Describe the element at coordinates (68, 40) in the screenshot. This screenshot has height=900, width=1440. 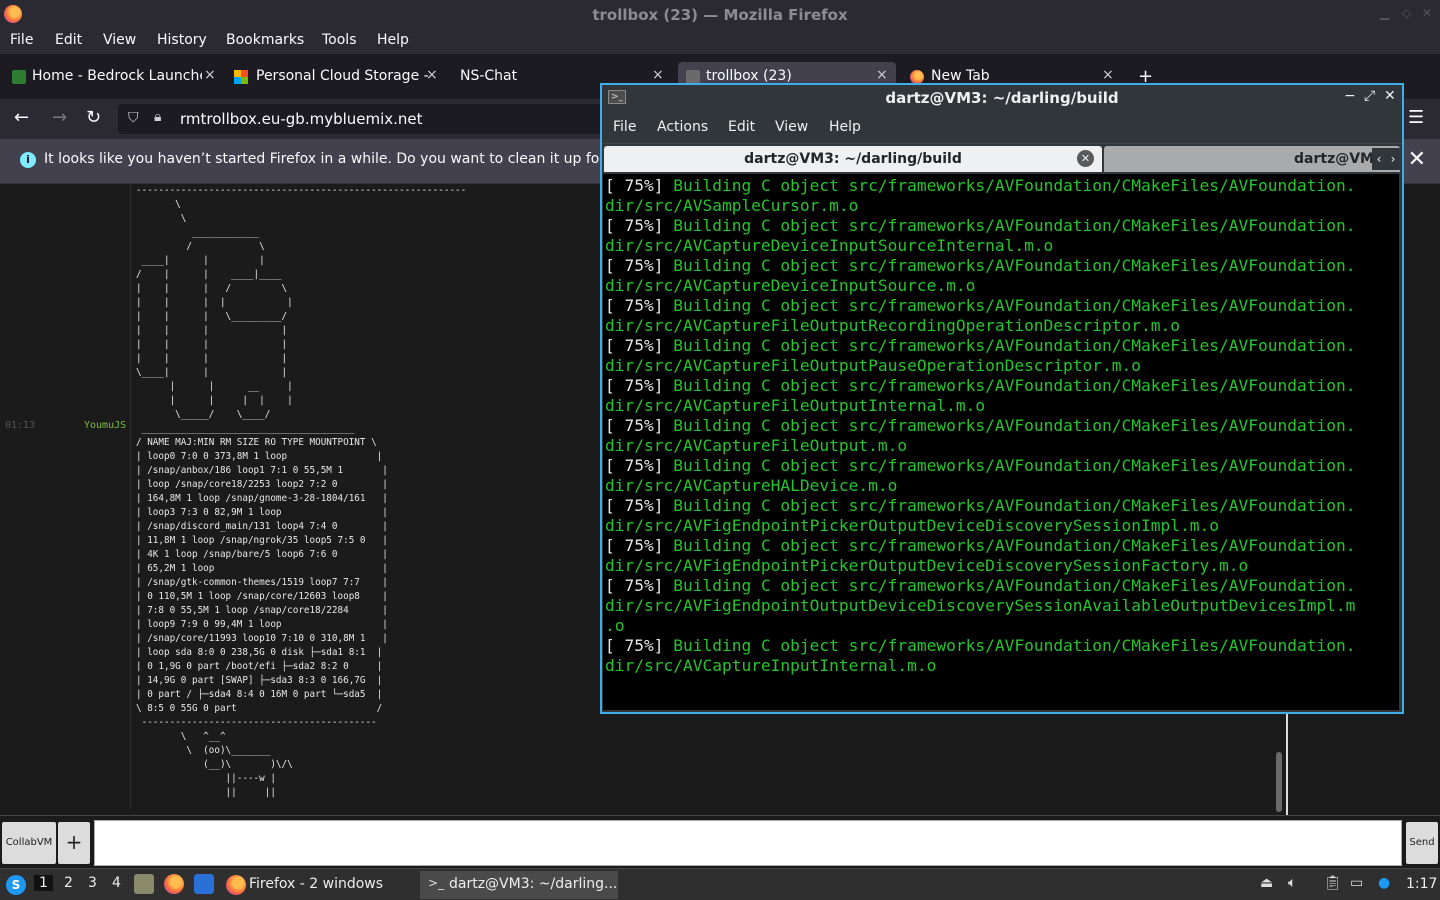
I see `menu-edit: Edit` at that location.